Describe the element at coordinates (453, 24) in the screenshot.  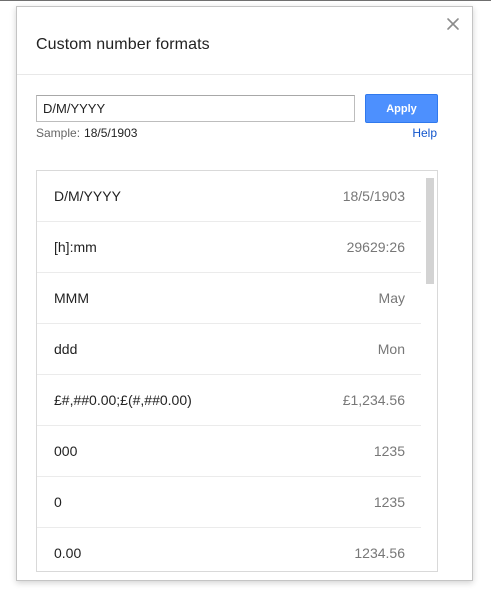
I see `close-icon` at that location.